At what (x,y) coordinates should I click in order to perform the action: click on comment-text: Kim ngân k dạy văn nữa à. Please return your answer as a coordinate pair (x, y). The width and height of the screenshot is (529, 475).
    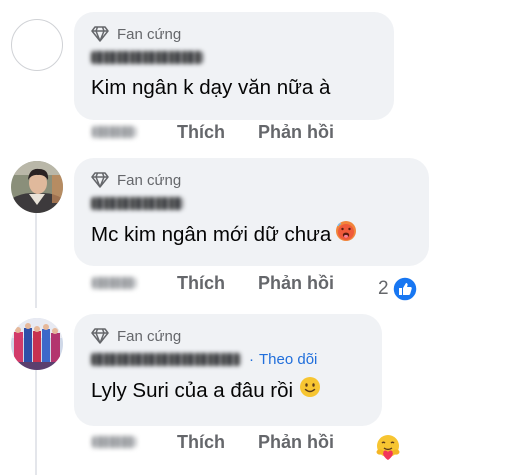
    Looking at the image, I should click on (211, 87).